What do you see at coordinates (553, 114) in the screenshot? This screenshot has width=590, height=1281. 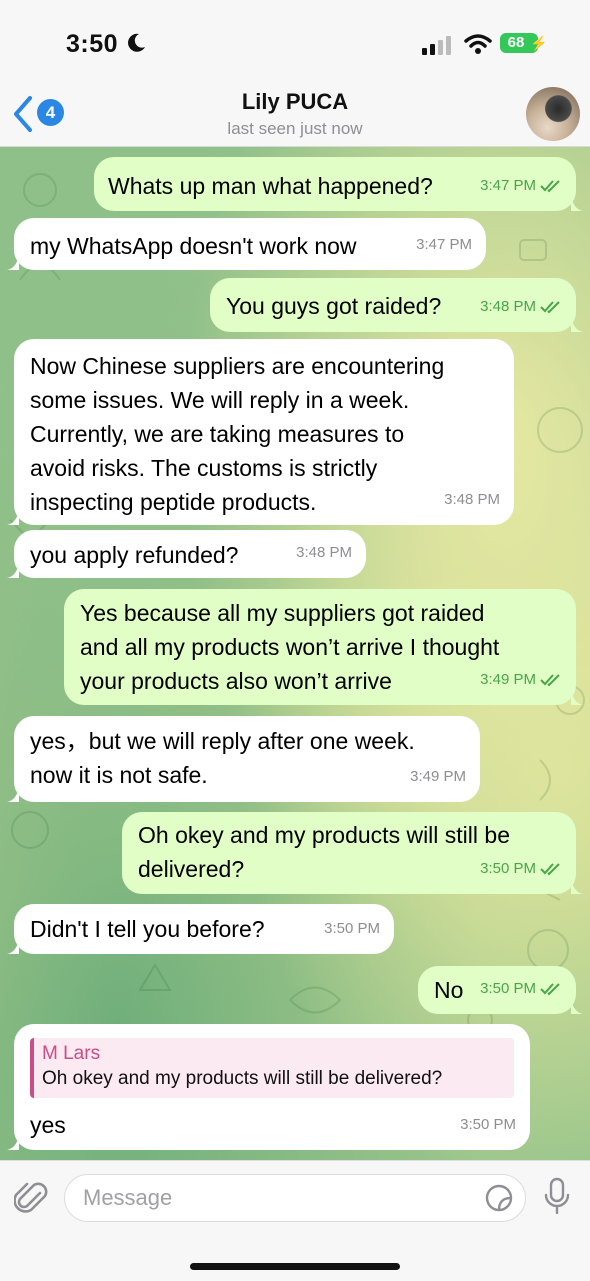 I see `contact-avatar` at bounding box center [553, 114].